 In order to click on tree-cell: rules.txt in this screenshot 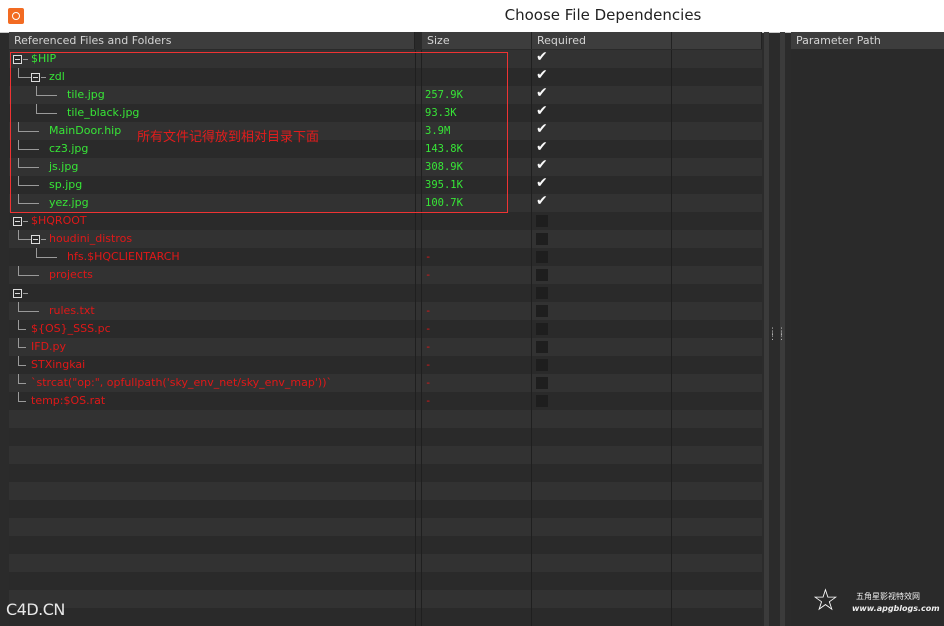, I will do `click(212, 311)`.